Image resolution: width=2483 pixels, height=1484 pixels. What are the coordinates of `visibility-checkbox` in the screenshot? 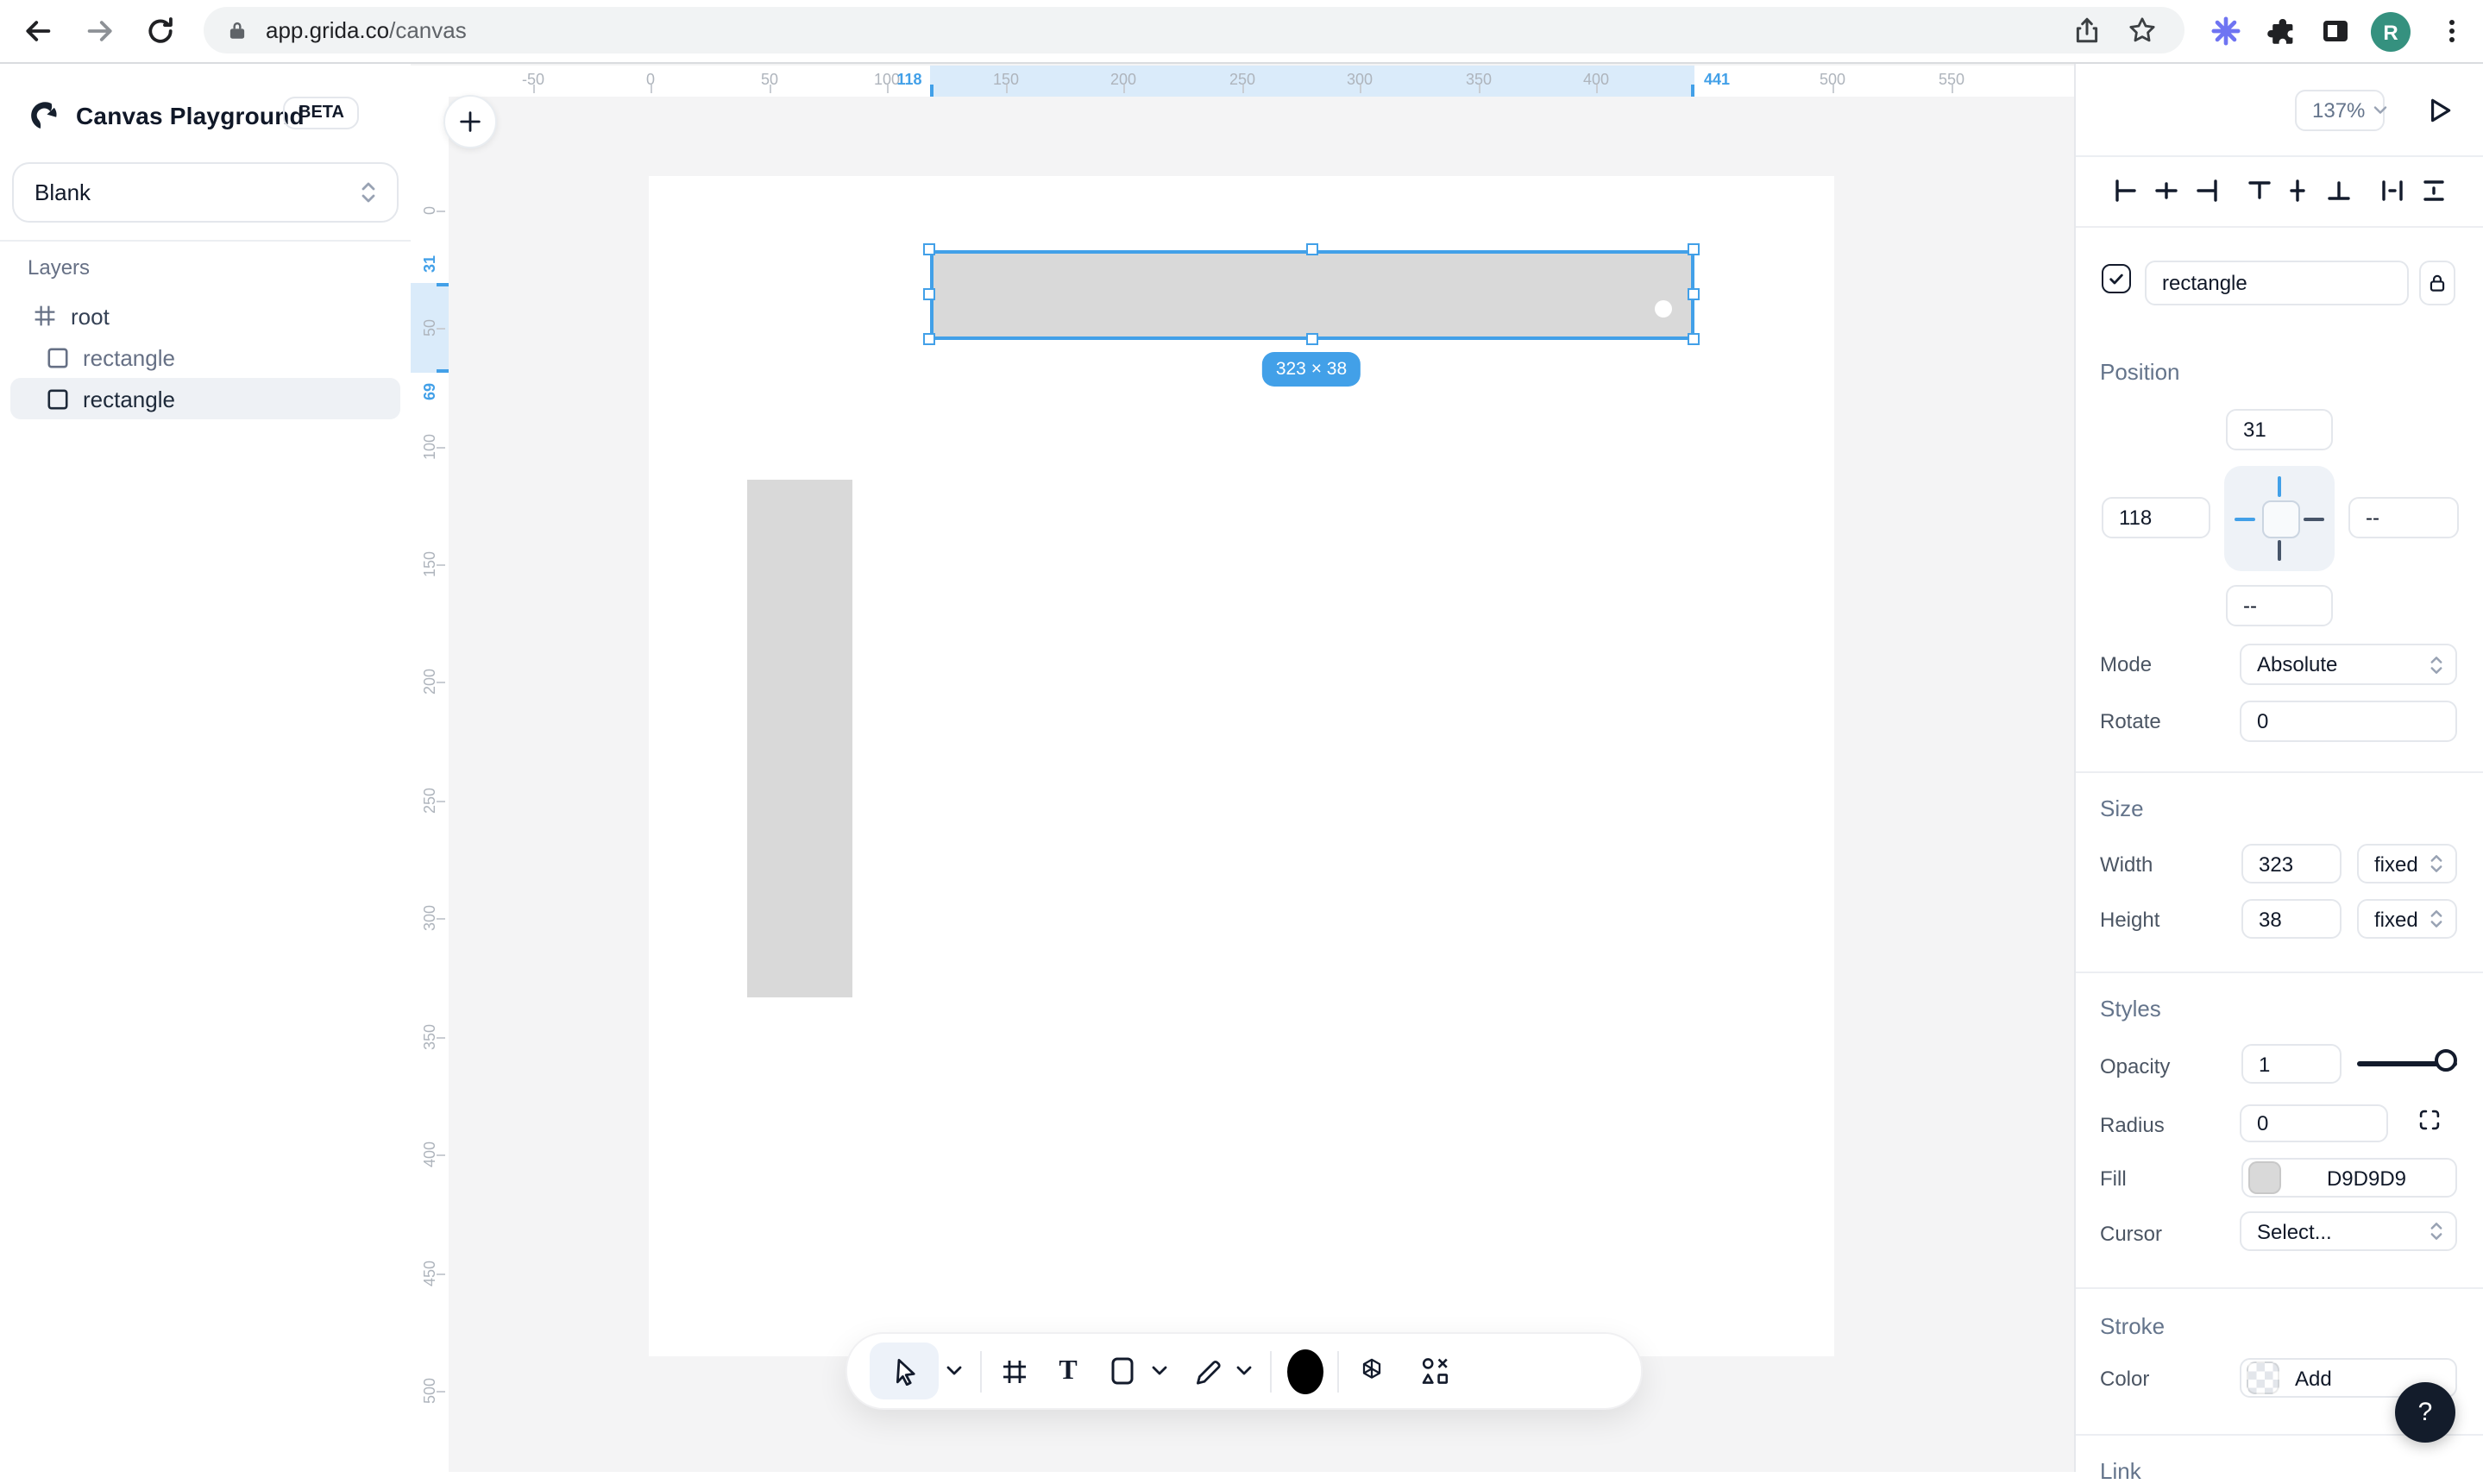 It's located at (2116, 278).